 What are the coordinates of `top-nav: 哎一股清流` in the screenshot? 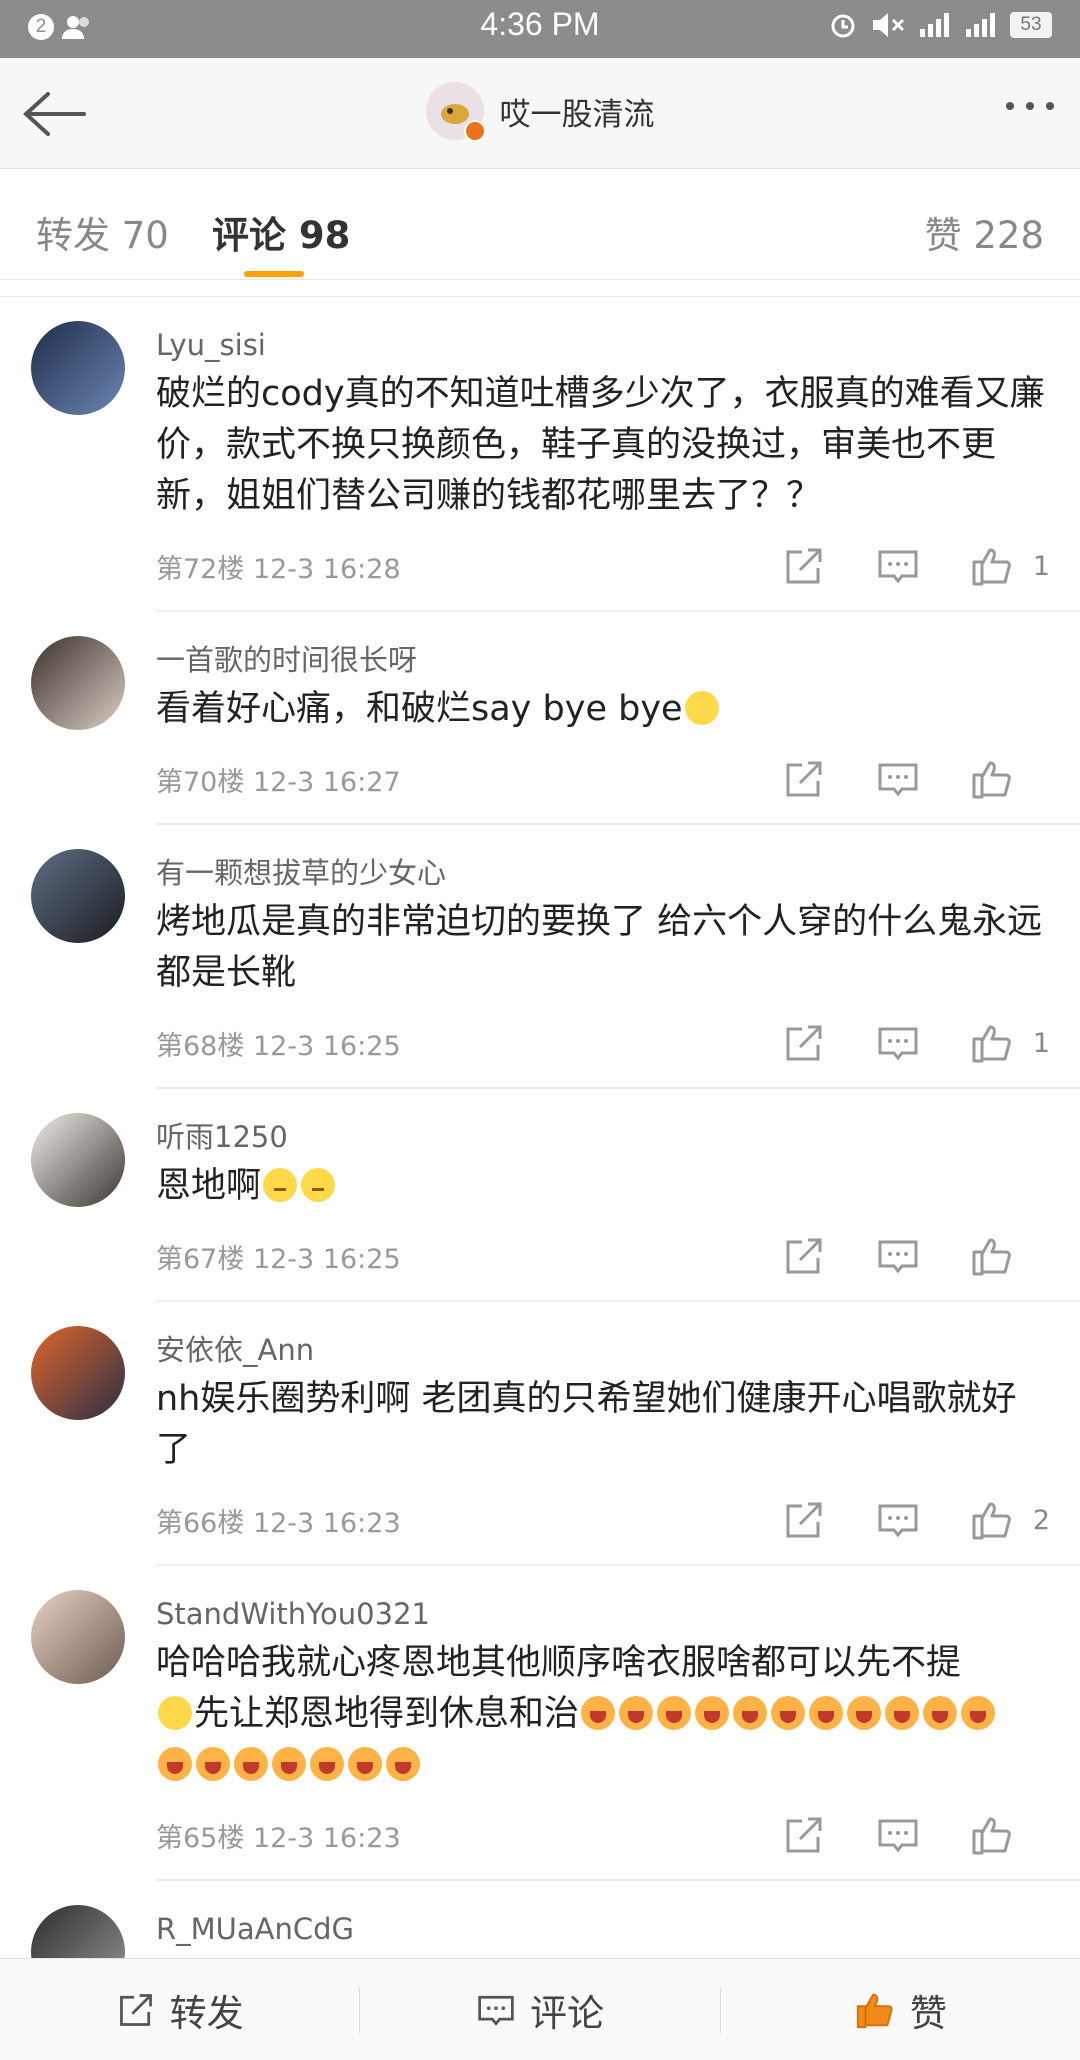 It's located at (540, 113).